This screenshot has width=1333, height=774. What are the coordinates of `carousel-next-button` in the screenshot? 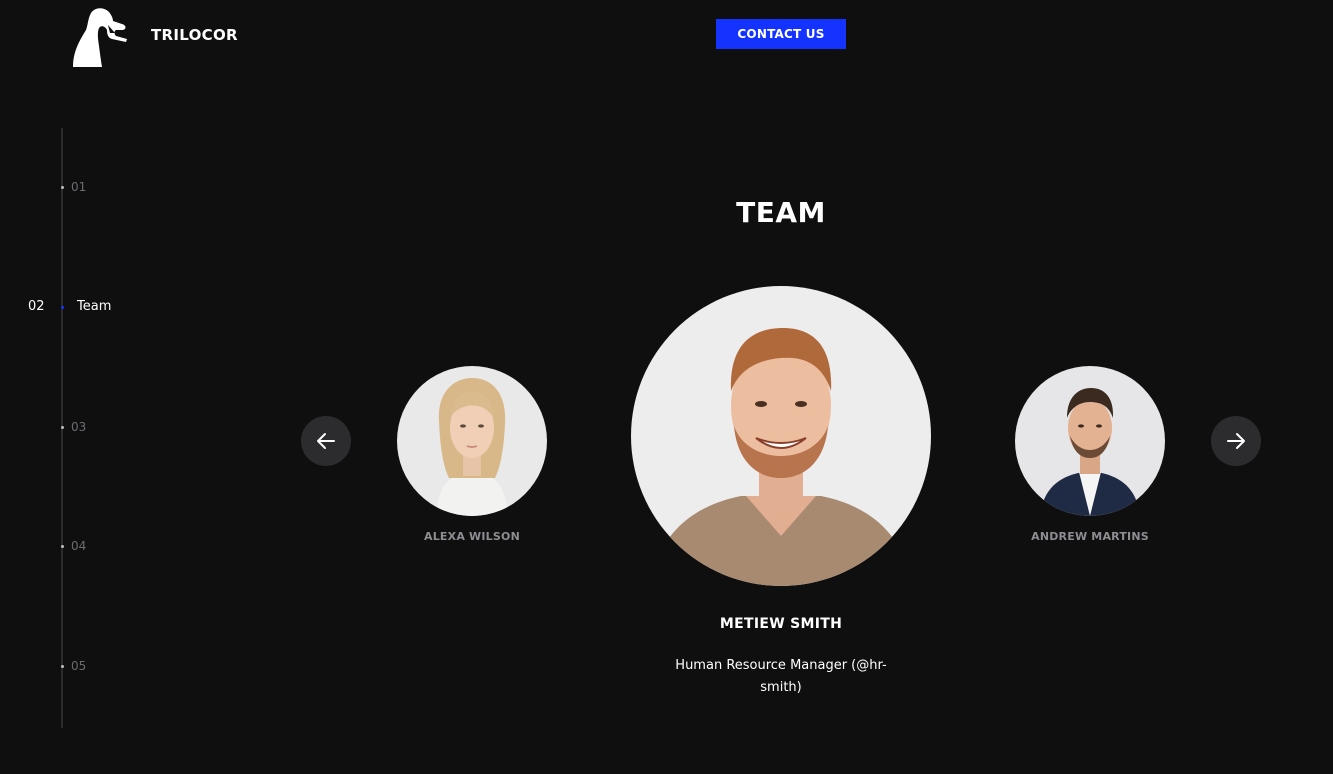 It's located at (1236, 441).